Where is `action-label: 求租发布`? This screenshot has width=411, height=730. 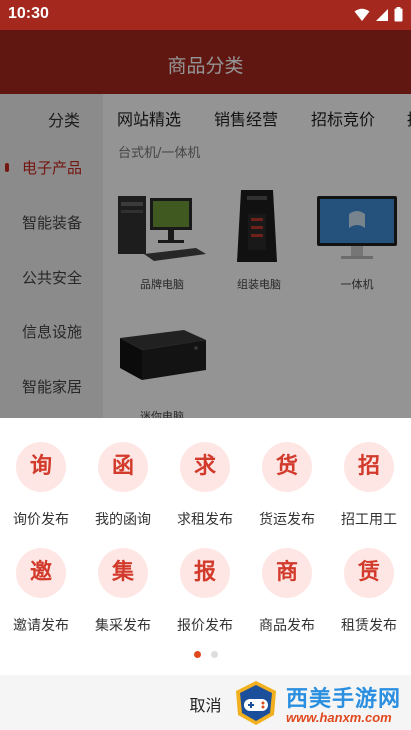 action-label: 求租发布 is located at coordinates (205, 520).